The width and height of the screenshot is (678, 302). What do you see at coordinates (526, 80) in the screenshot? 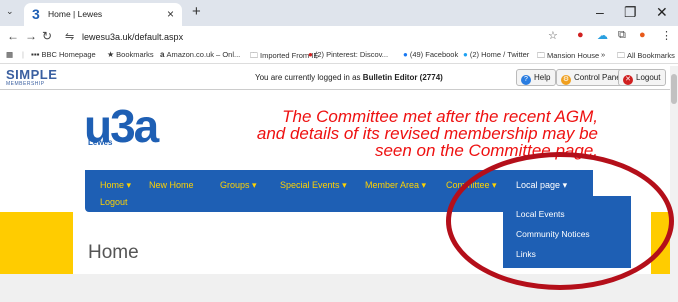
I see `help-icon: ?` at bounding box center [526, 80].